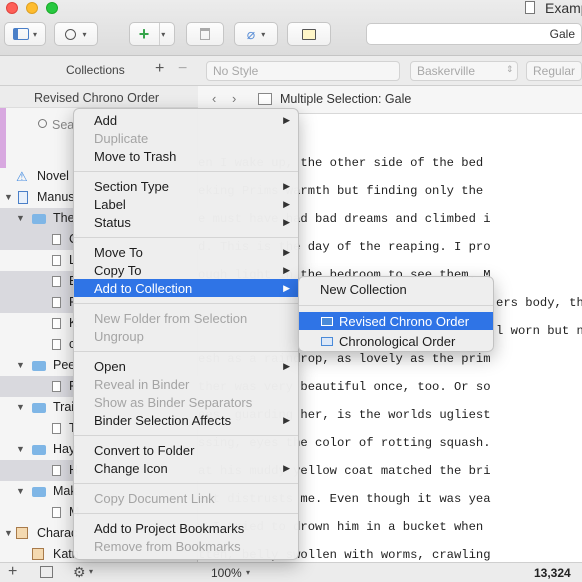 This screenshot has height=582, width=582. I want to click on editor-header-title: Multiple Selection: Gale, so click(346, 99).